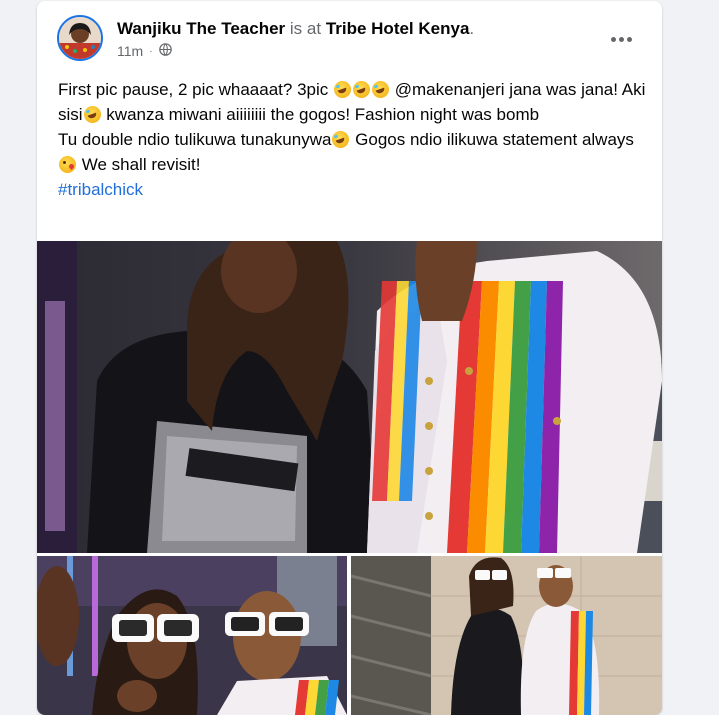 The height and width of the screenshot is (715, 719). What do you see at coordinates (192, 635) in the screenshot?
I see `photo-bottom-left` at bounding box center [192, 635].